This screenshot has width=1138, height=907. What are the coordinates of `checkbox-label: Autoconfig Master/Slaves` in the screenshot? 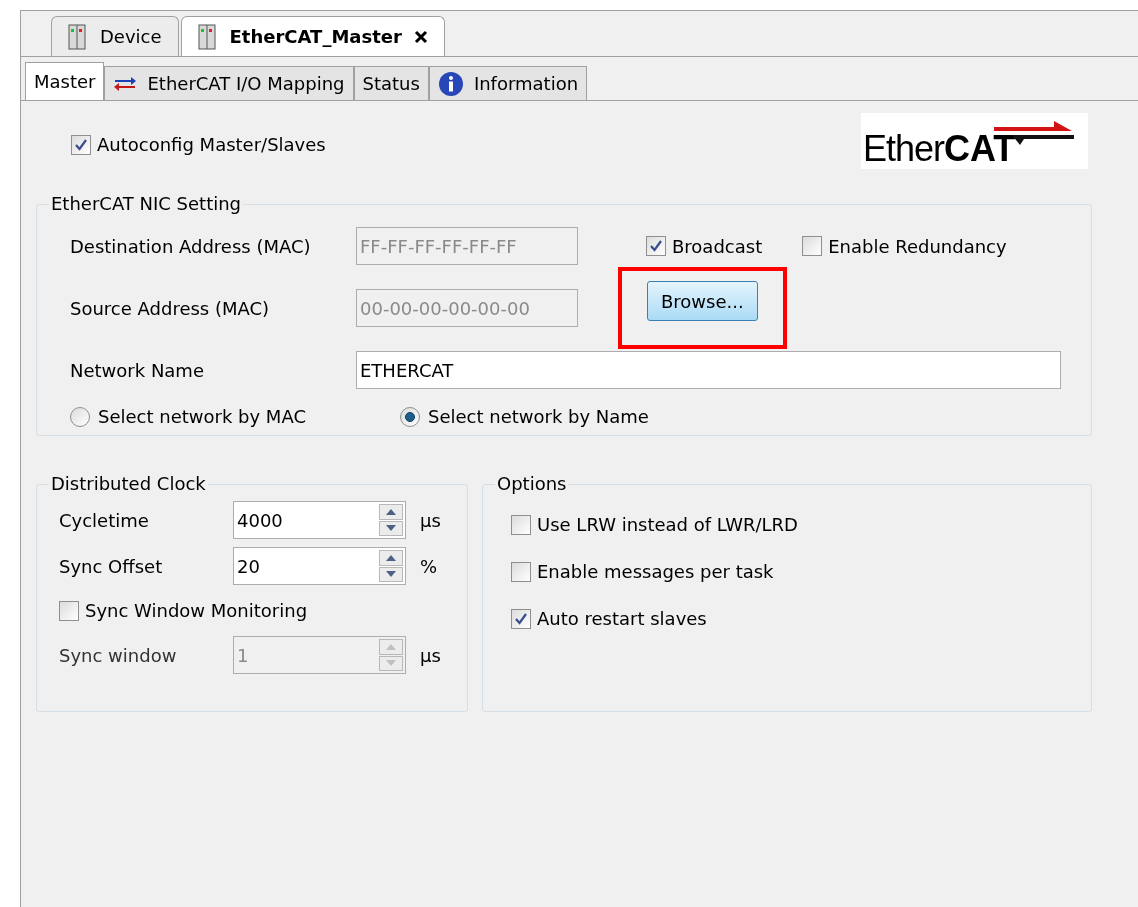 It's located at (211, 145).